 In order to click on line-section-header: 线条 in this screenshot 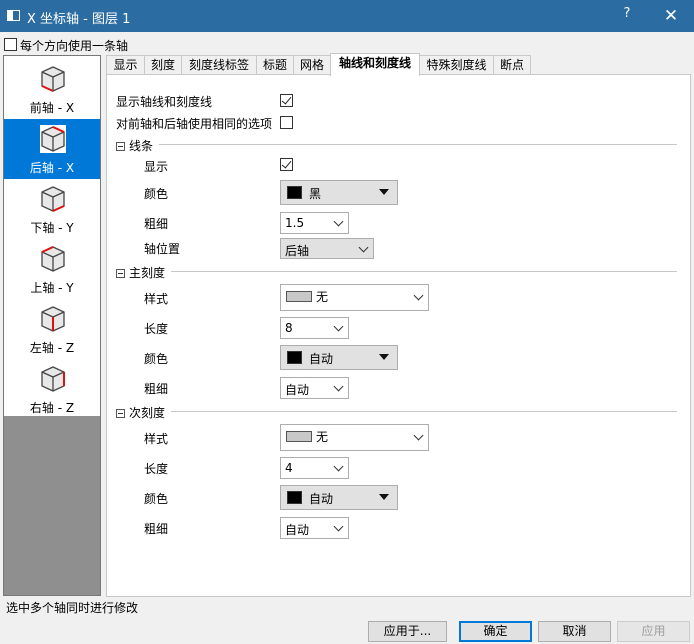, I will do `click(134, 145)`.